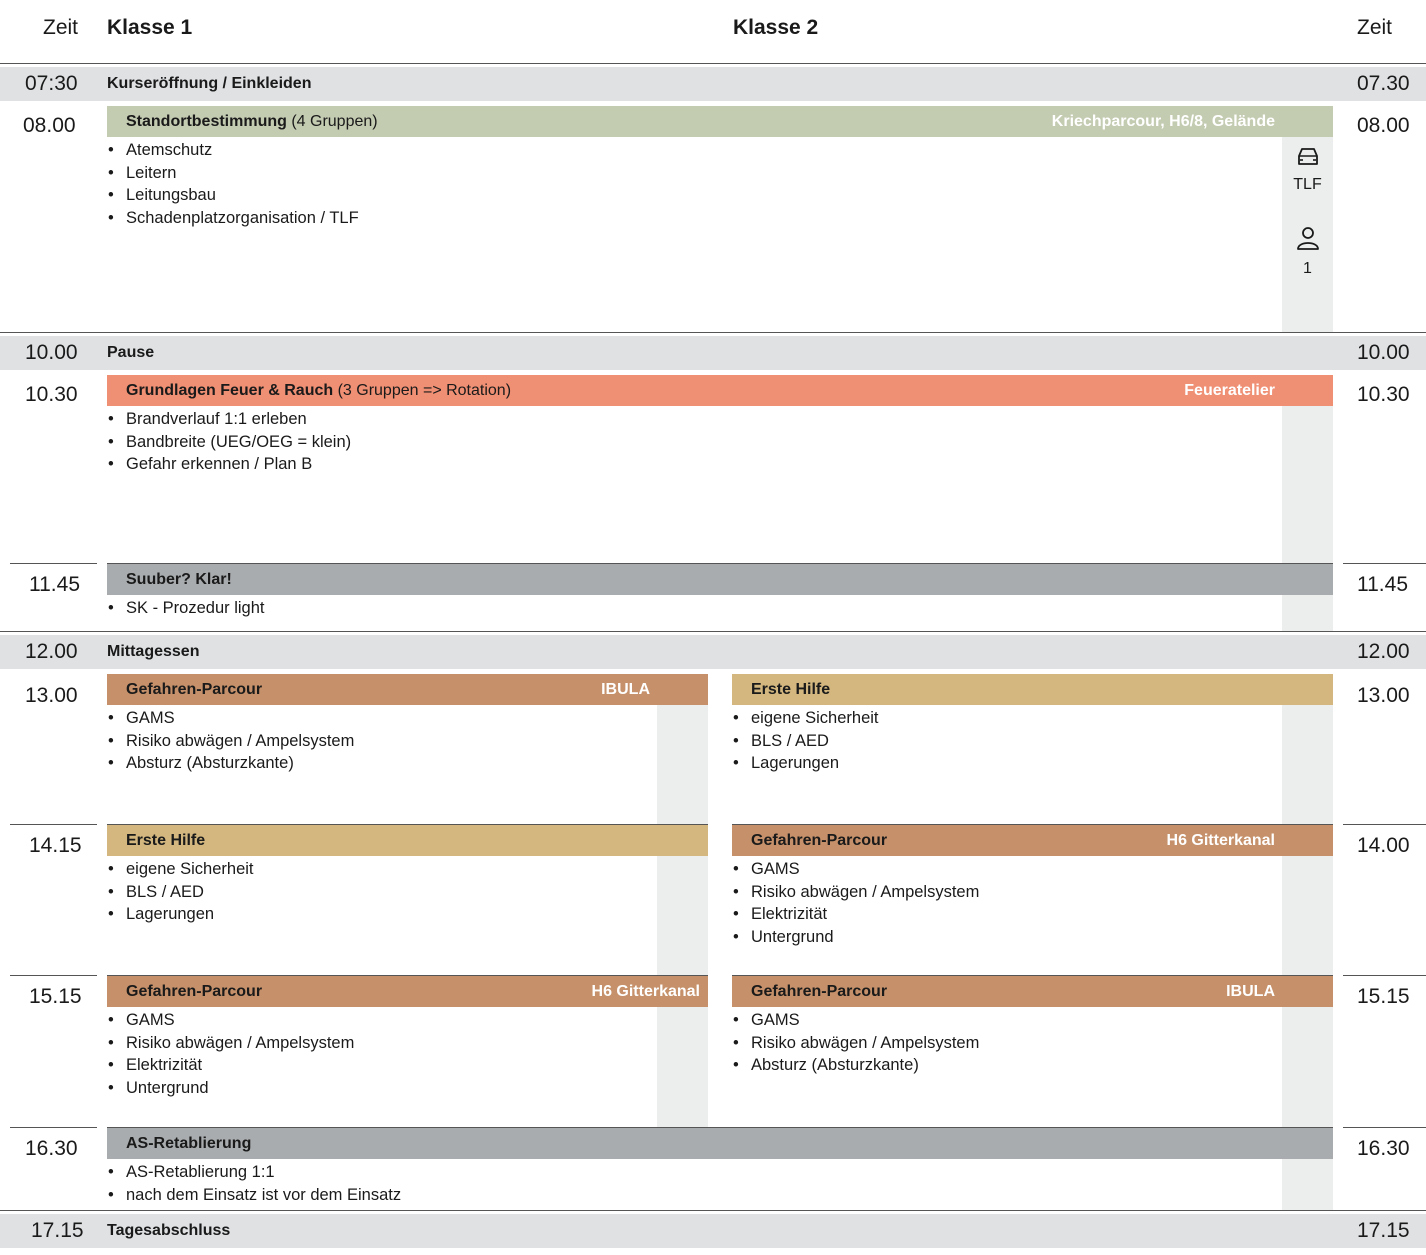 This screenshot has height=1255, width=1426. Describe the element at coordinates (1383, 996) in the screenshot. I see `time-label: 15.15` at that location.